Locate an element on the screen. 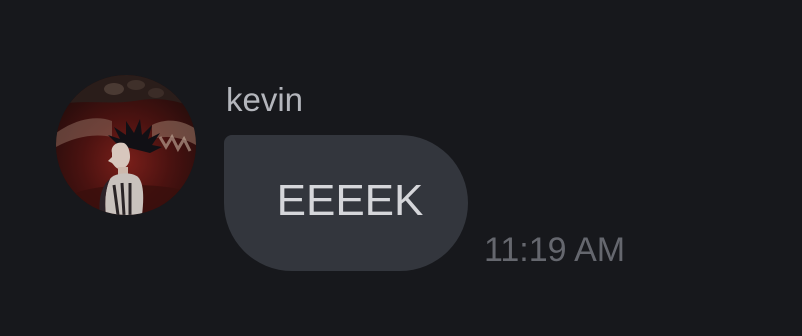  message-bubble: EEEEK is located at coordinates (346, 203).